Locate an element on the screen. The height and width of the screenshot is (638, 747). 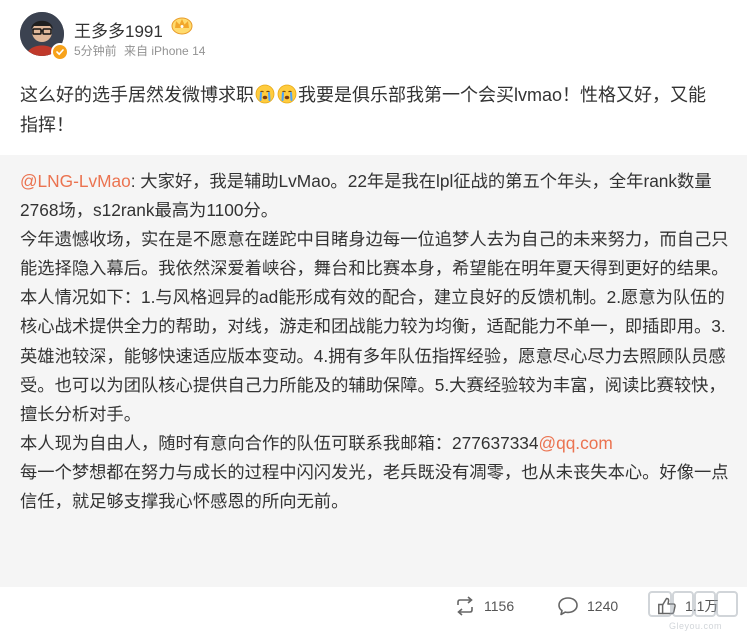
vip-crown-icon is located at coordinates (182, 26).